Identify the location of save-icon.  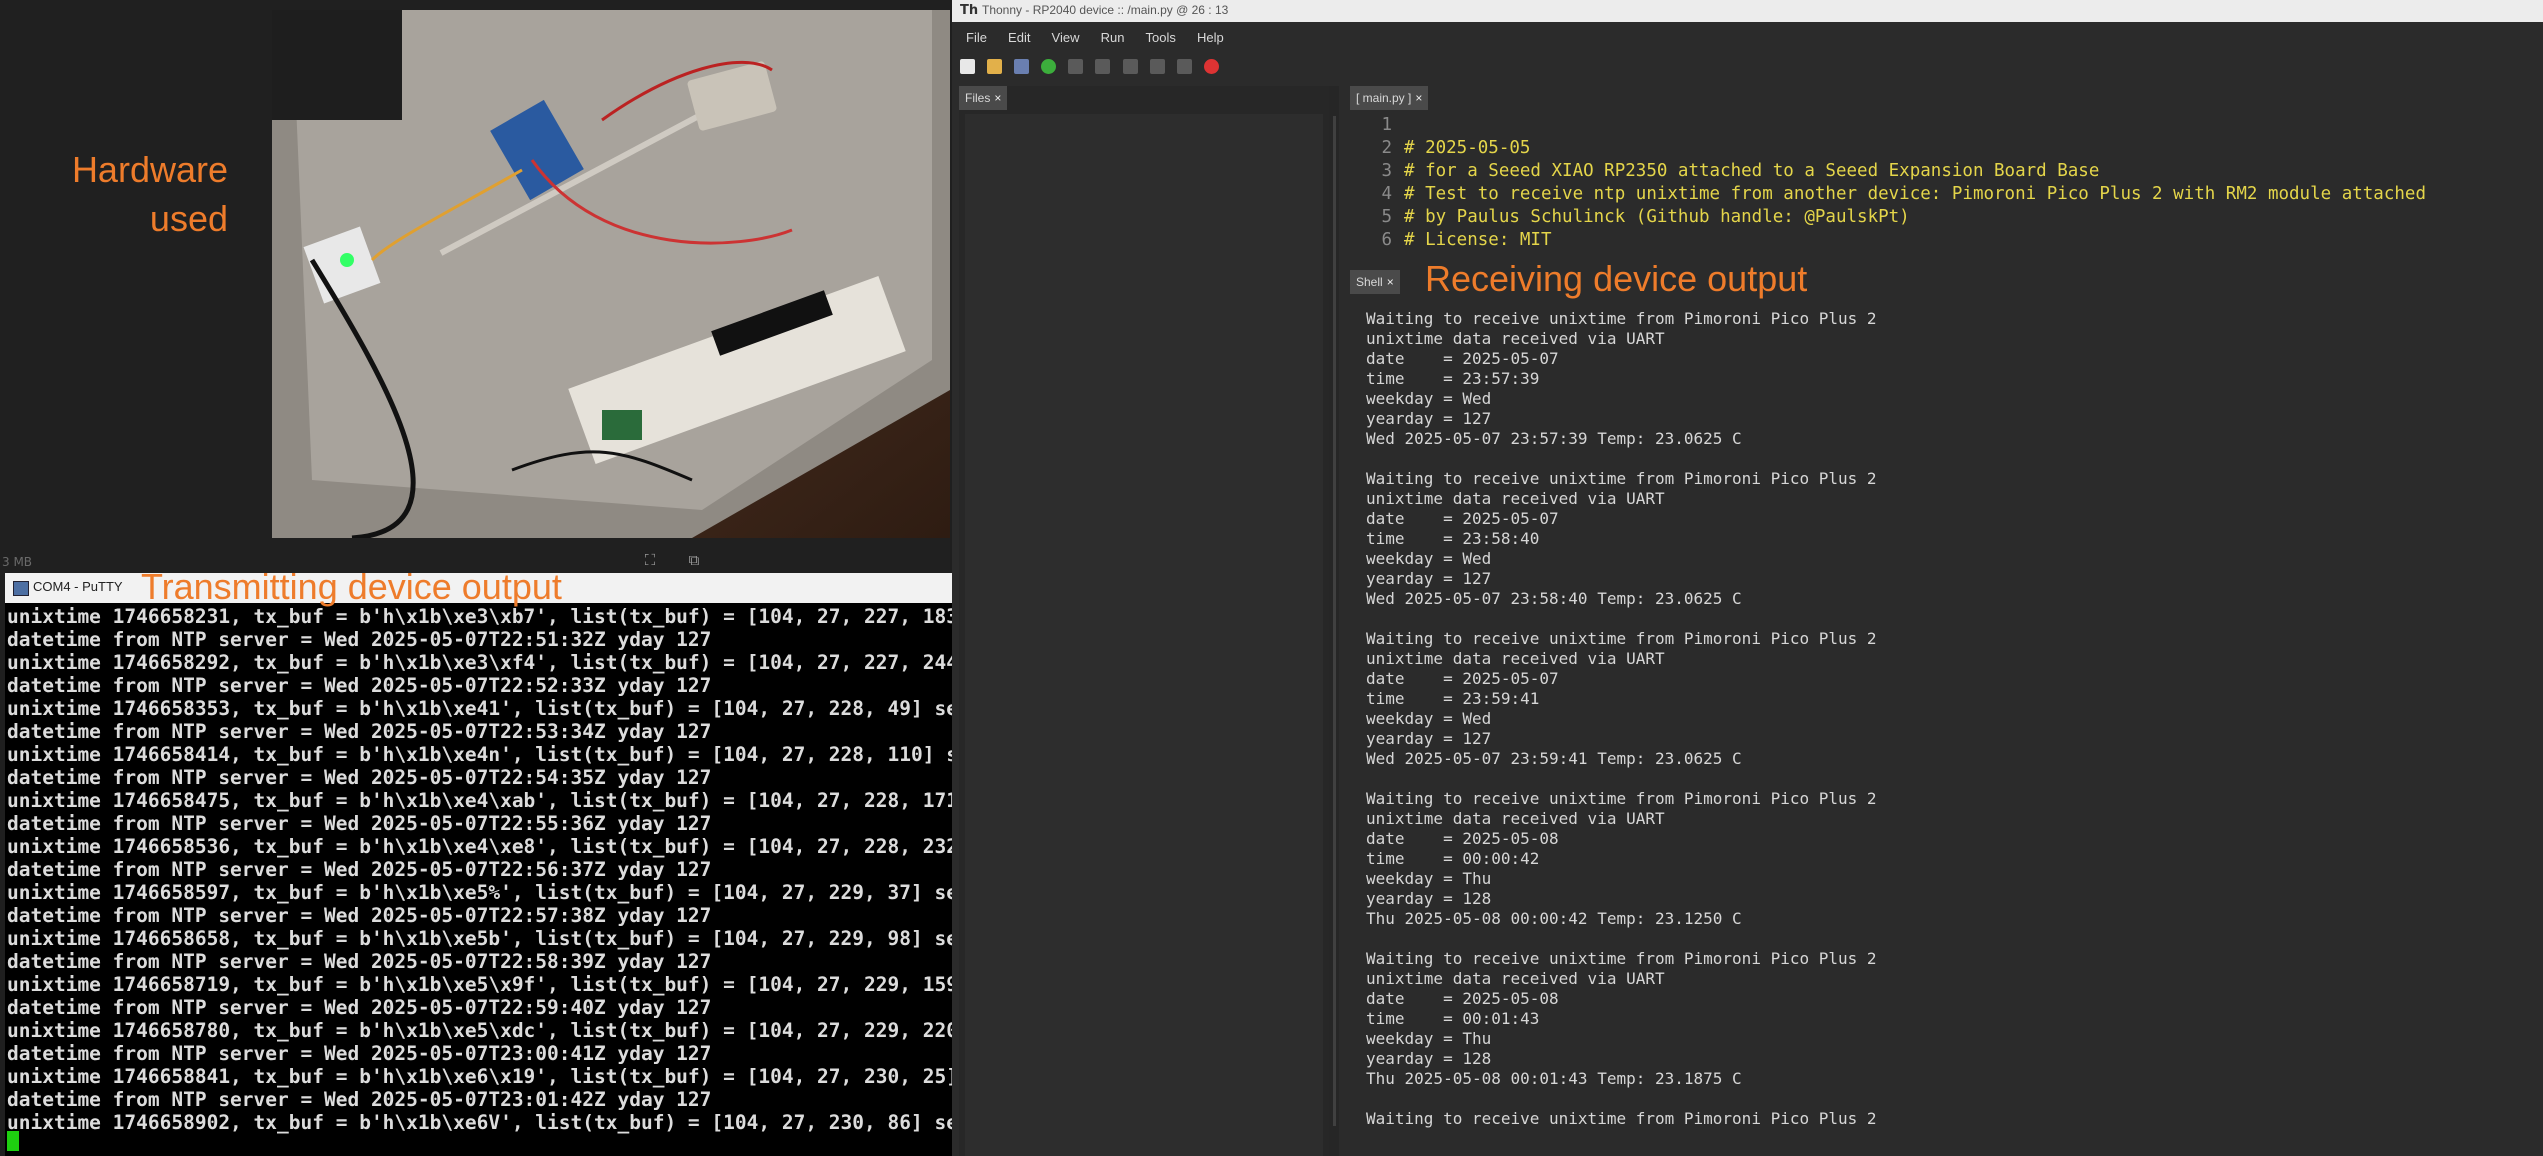
(1022, 66).